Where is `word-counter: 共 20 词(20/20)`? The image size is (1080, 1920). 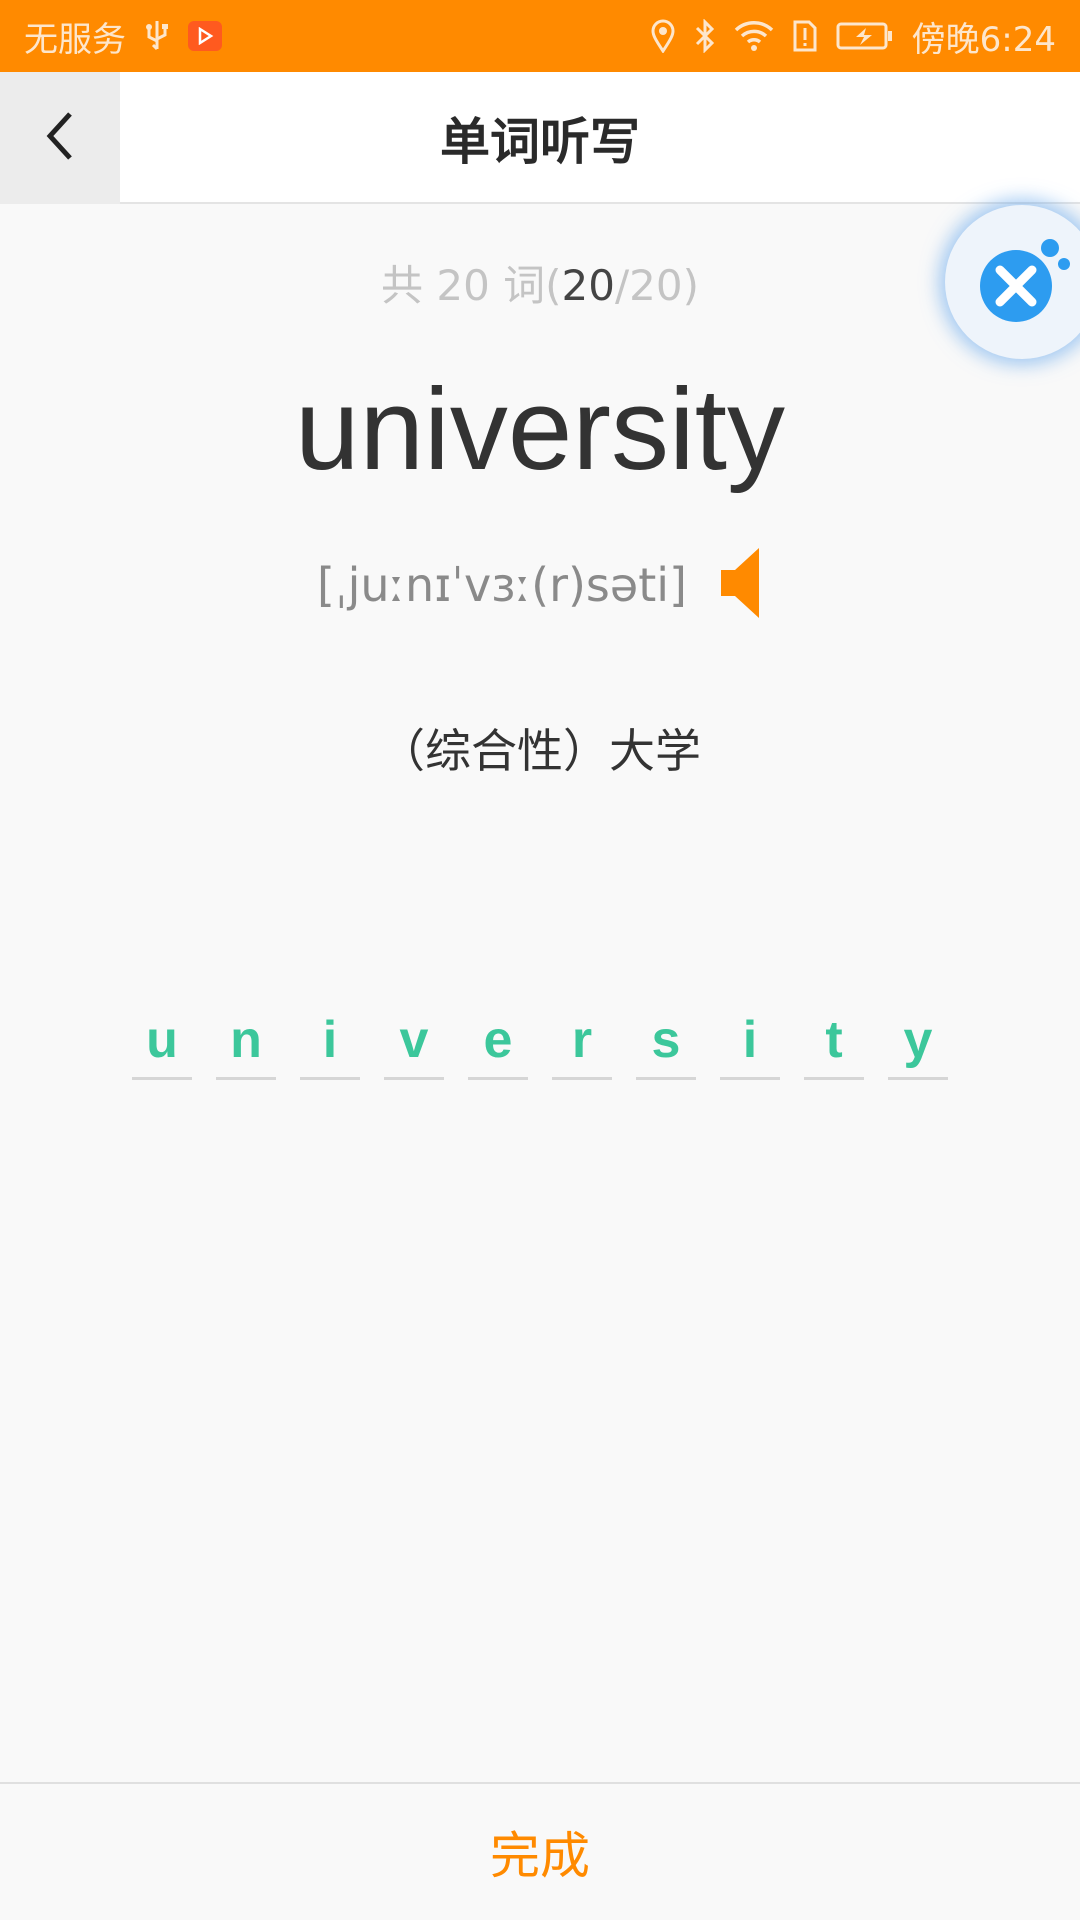
word-counter: 共 20 词(20/20) is located at coordinates (540, 282).